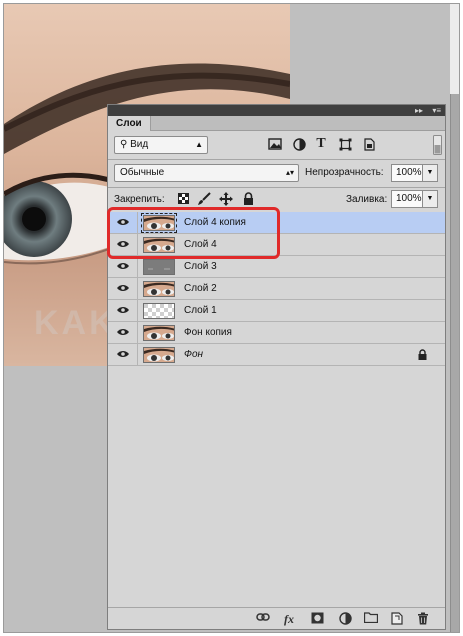  I want to click on blend-row: Обычные ▴▾ Непрозрачность: 100% ▼, so click(276, 173).